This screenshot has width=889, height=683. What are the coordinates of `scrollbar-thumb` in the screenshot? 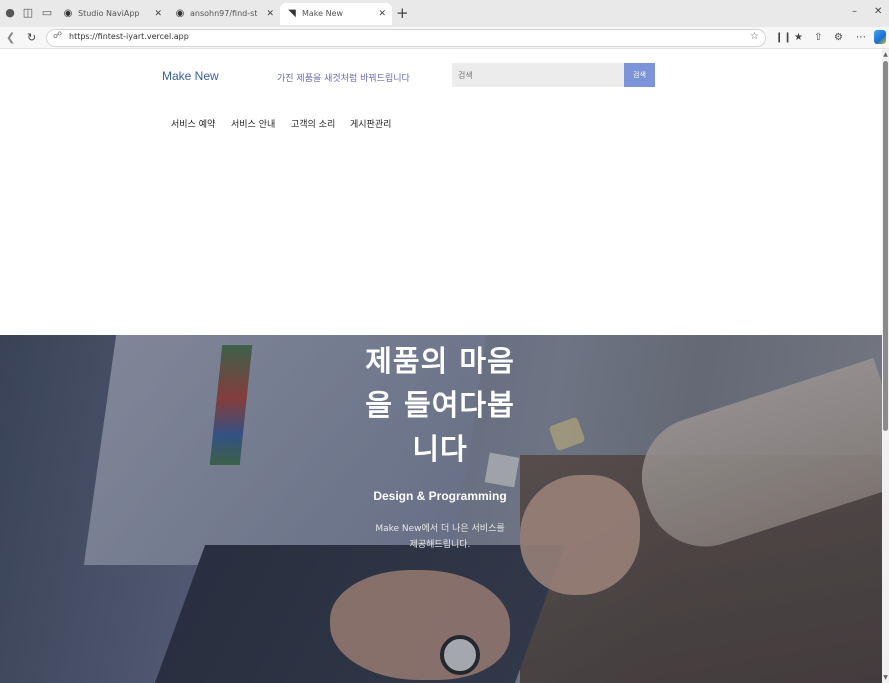 It's located at (885, 246).